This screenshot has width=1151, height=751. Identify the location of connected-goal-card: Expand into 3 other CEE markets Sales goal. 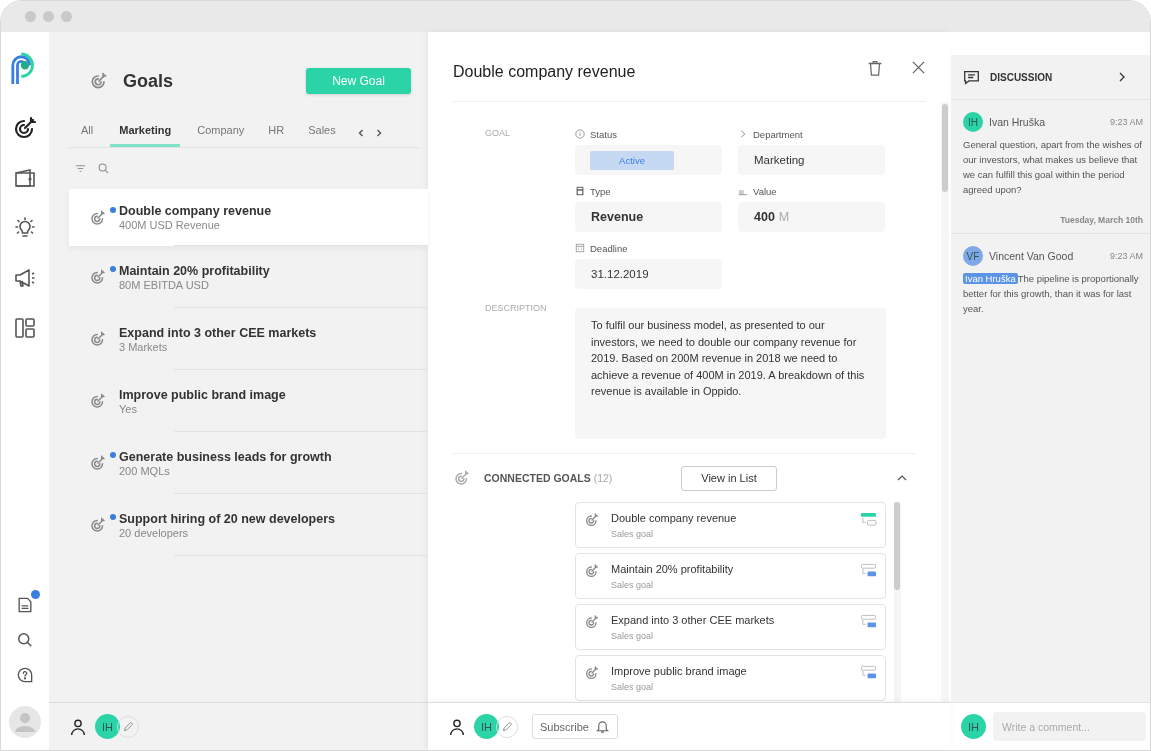
(730, 627).